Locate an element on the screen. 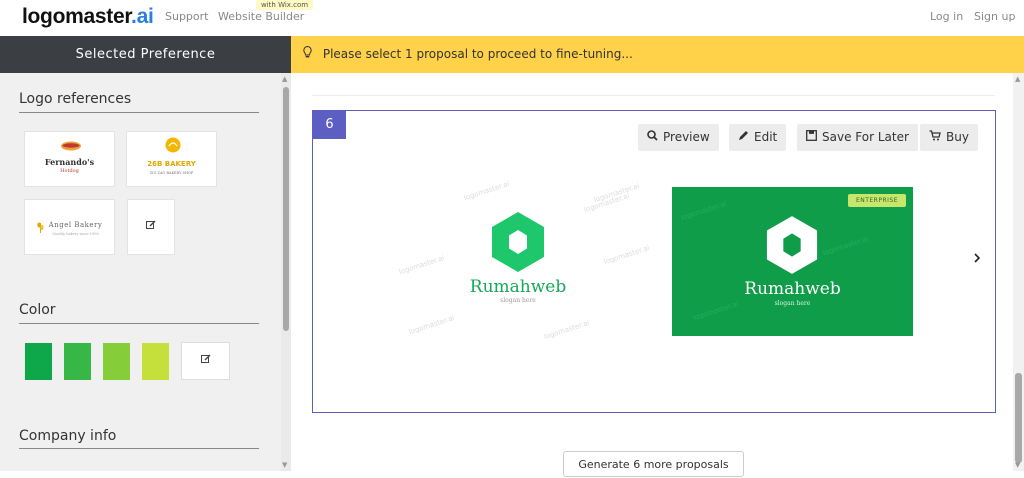 The width and height of the screenshot is (1024, 478). enterprise-badge: ENTERPRISE is located at coordinates (876, 200).